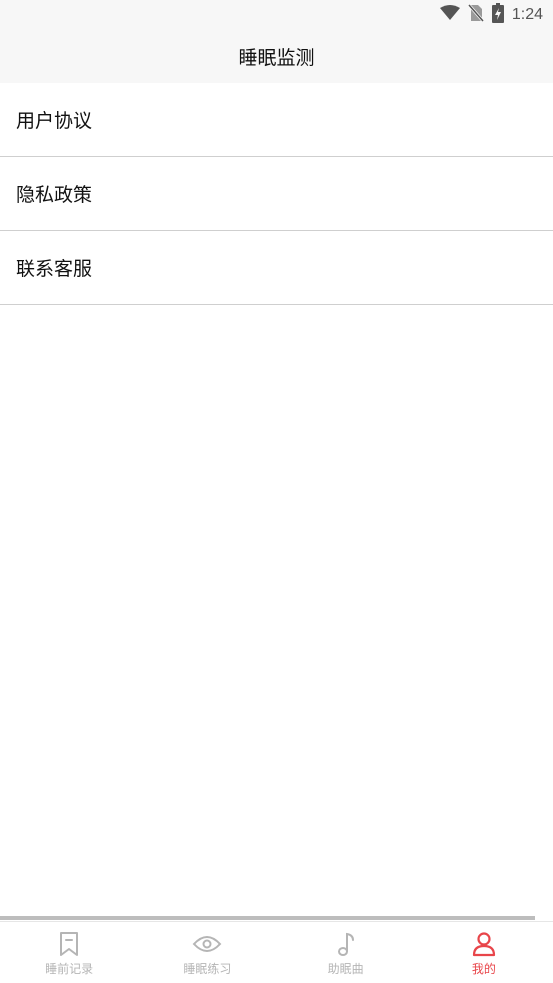 The width and height of the screenshot is (553, 983). Describe the element at coordinates (484, 944) in the screenshot. I see `person-icon` at that location.